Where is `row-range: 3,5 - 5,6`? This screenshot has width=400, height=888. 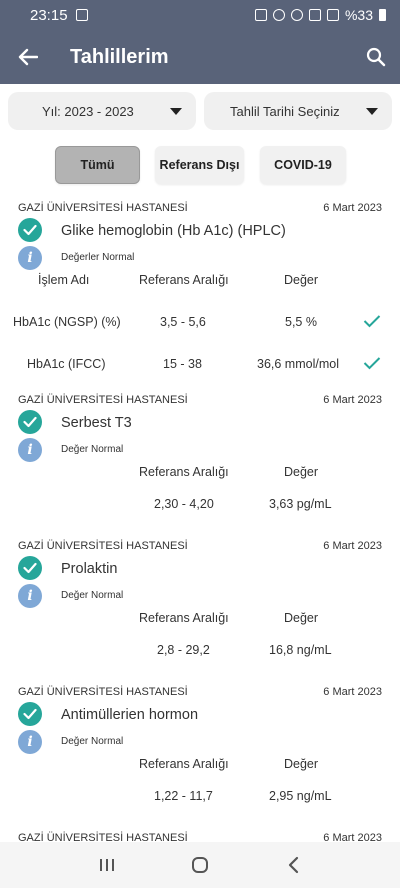 row-range: 3,5 - 5,6 is located at coordinates (183, 322).